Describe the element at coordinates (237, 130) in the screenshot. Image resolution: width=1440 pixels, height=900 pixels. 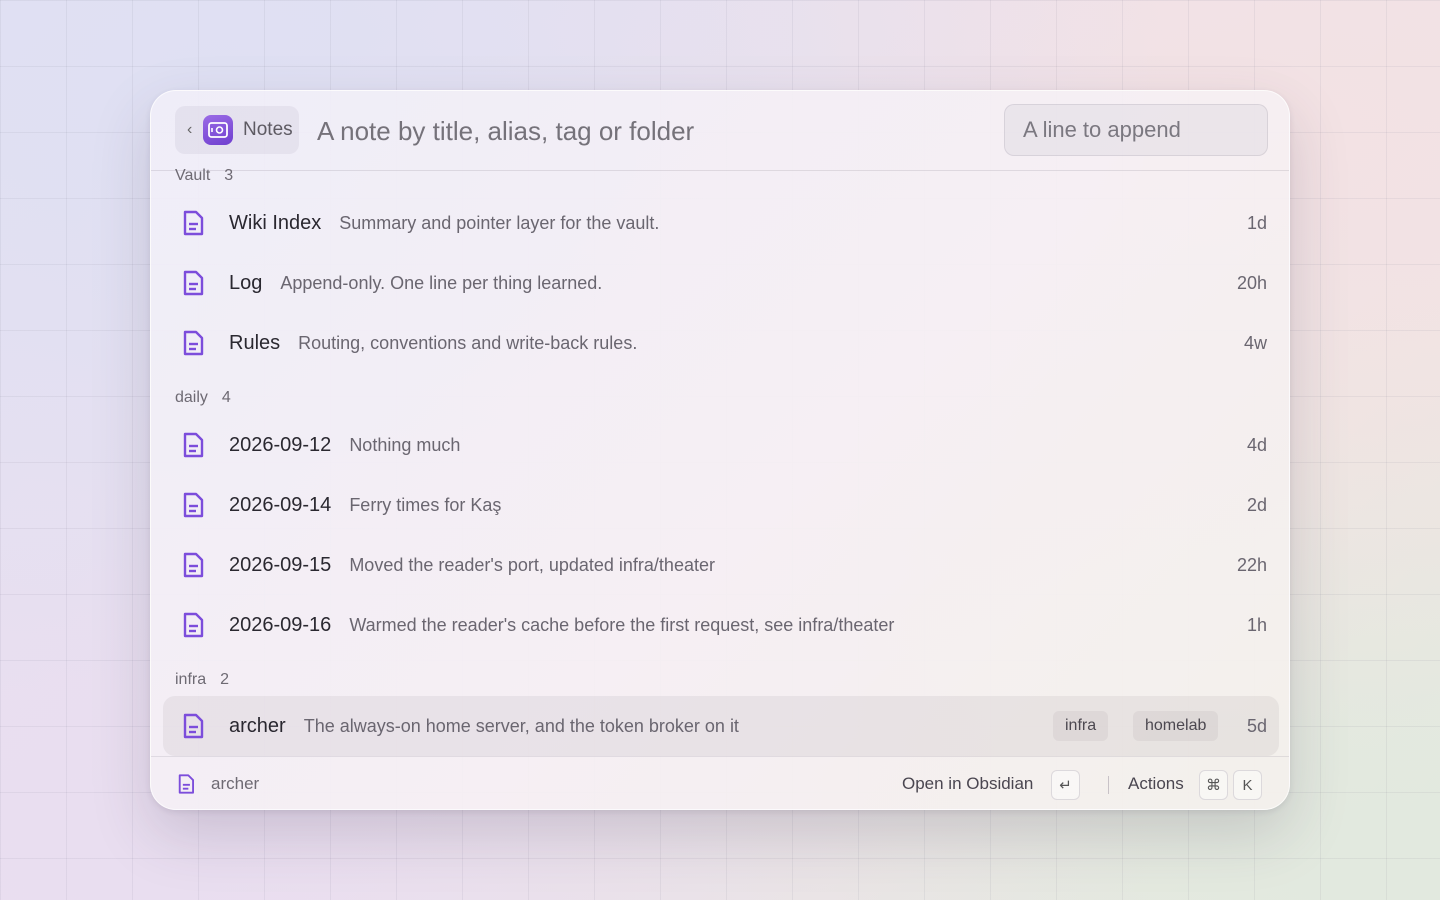
I see `back-button: ‹ Notes` at that location.